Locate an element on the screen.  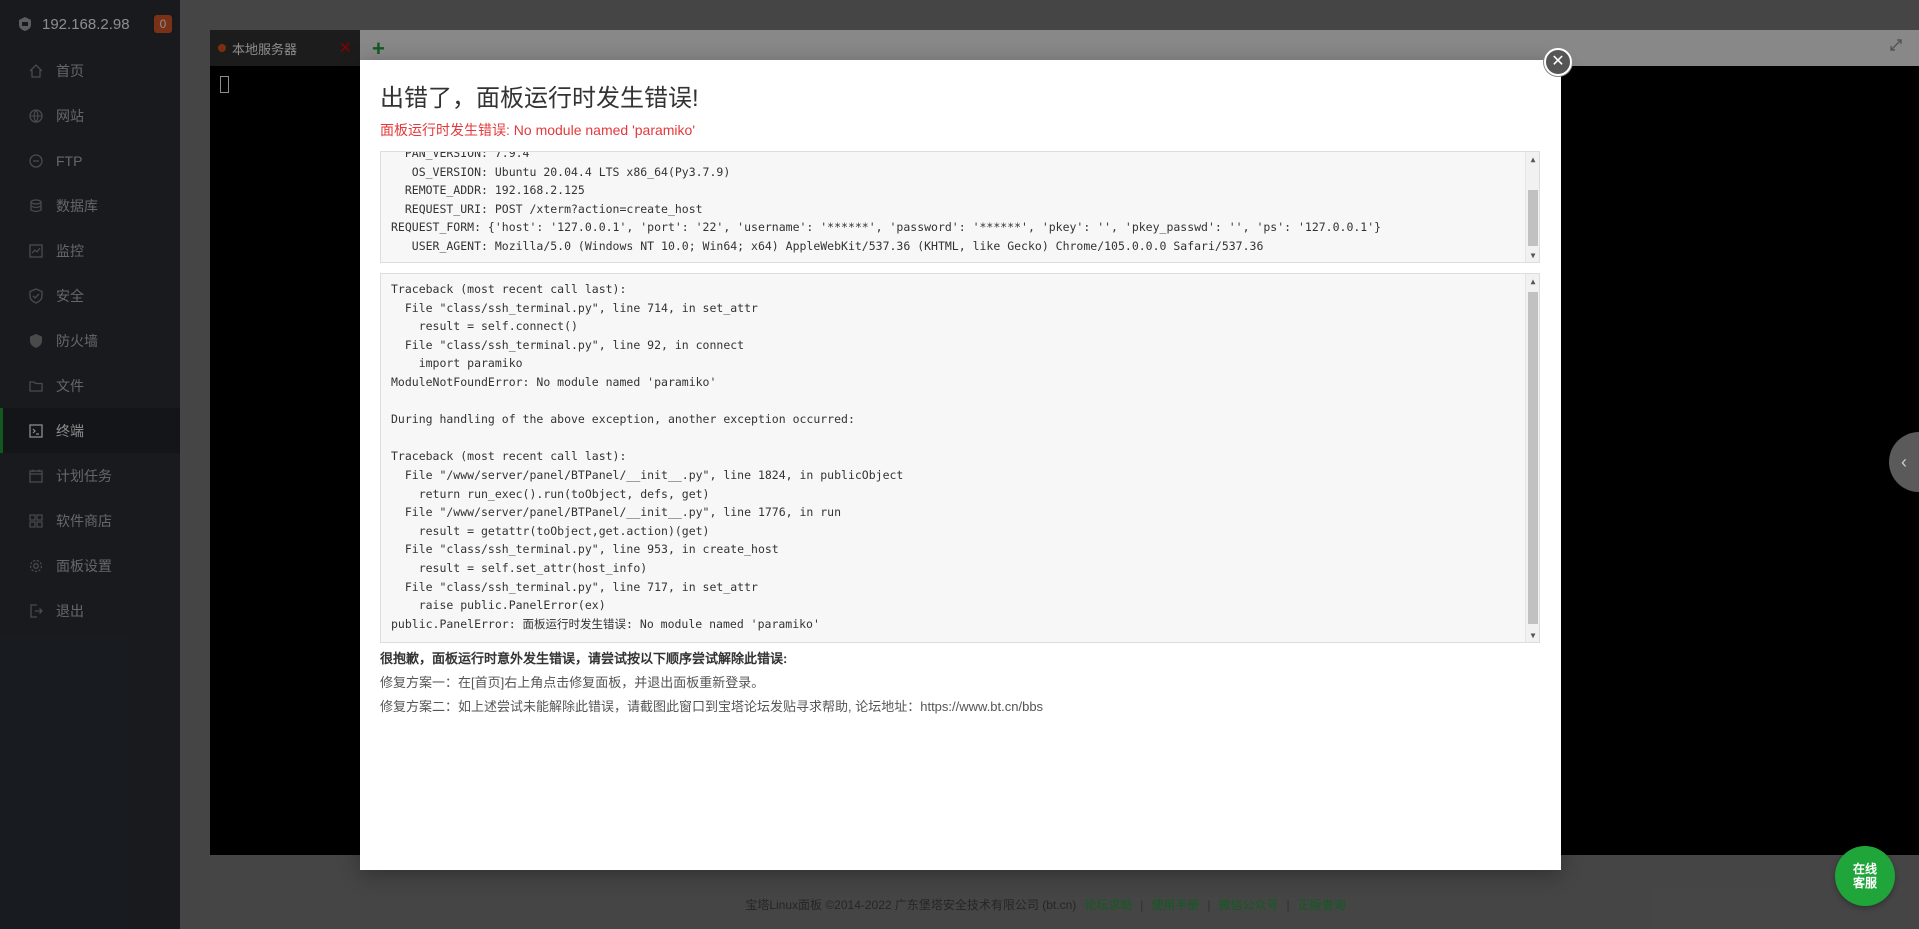
notes-fix-one: 修复方案一：在[首页]右上角点击修复面板，并退出面板重新登录。 is located at coordinates (572, 682).